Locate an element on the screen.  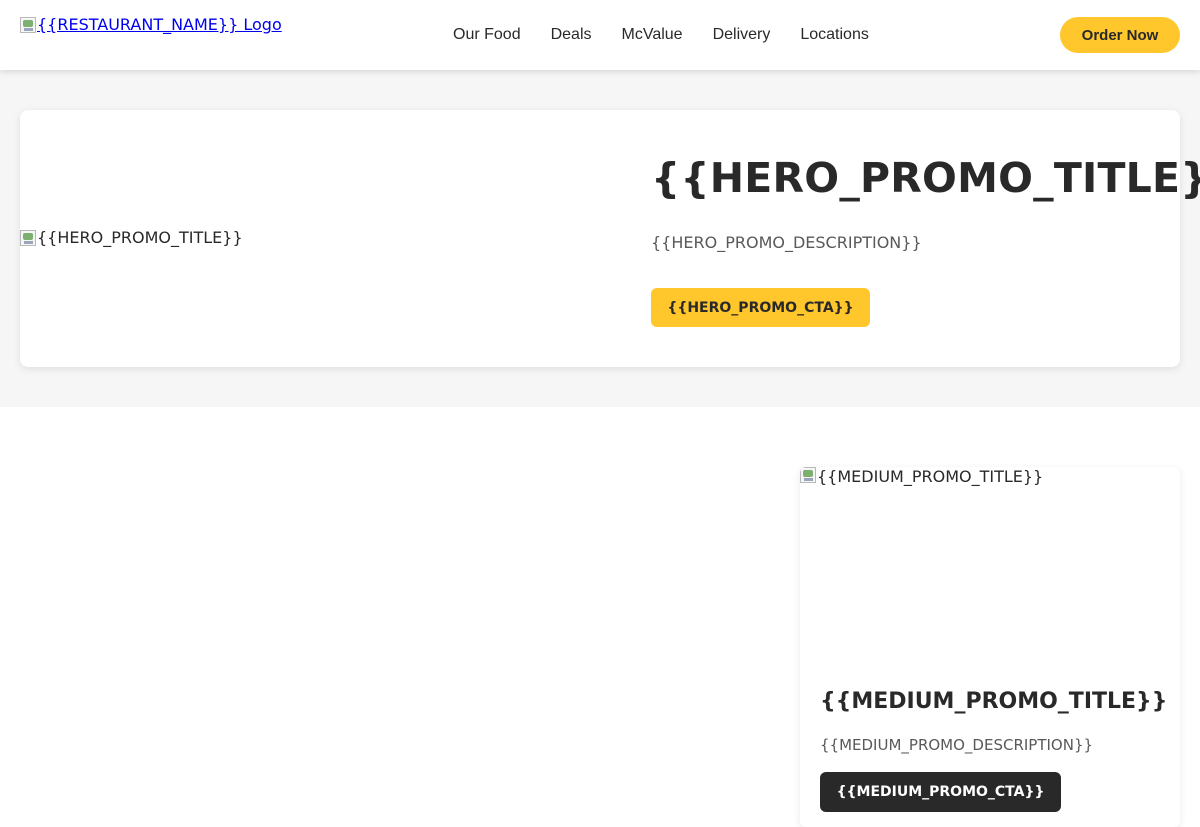
hero-promo-description: {{HERO_PROMO_DESCRIPTION}} is located at coordinates (786, 242).